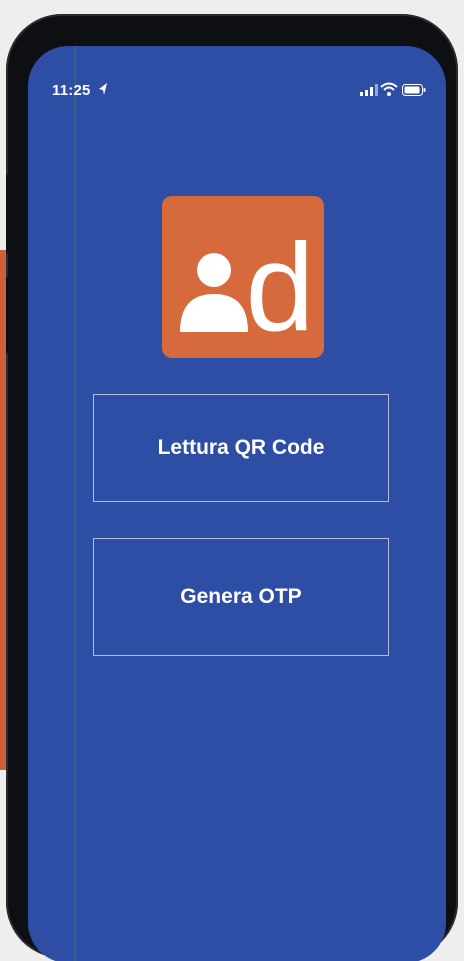 This screenshot has height=961, width=464. I want to click on location-arrow-icon, so click(103, 89).